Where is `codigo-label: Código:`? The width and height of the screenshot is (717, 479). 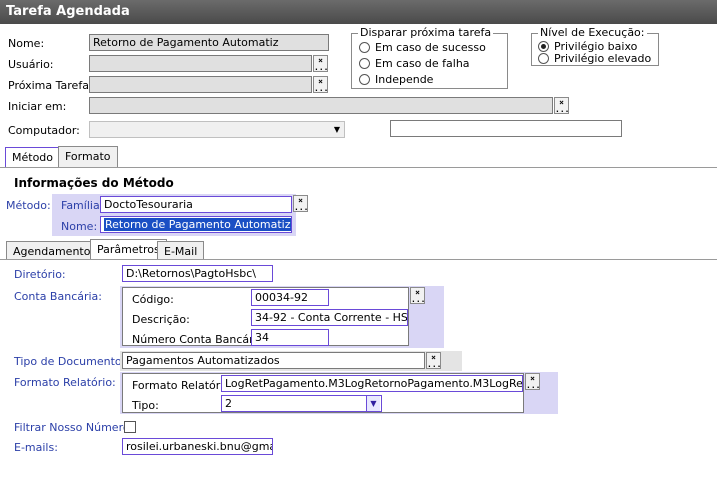 codigo-label: Código: is located at coordinates (153, 299).